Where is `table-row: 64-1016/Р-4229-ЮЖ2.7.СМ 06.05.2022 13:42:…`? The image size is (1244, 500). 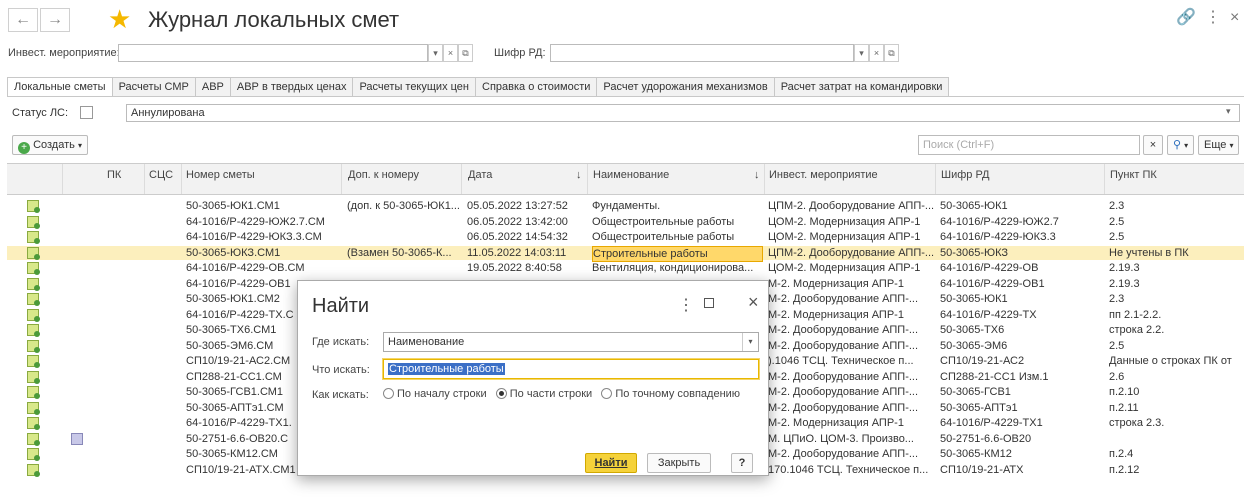 table-row: 64-1016/Р-4229-ЮЖ2.7.СМ 06.05.2022 13:42:… is located at coordinates (625, 222).